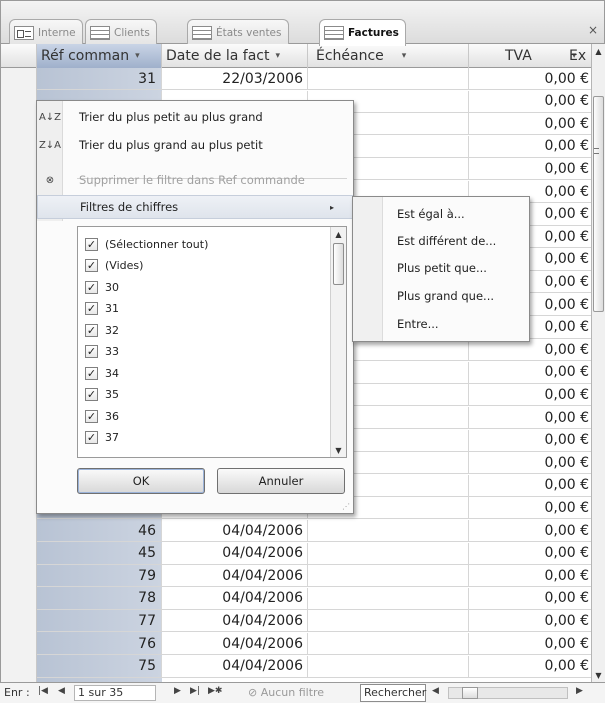 Image resolution: width=605 pixels, height=703 pixels. What do you see at coordinates (19, 375) in the screenshot?
I see `row-selector-column` at bounding box center [19, 375].